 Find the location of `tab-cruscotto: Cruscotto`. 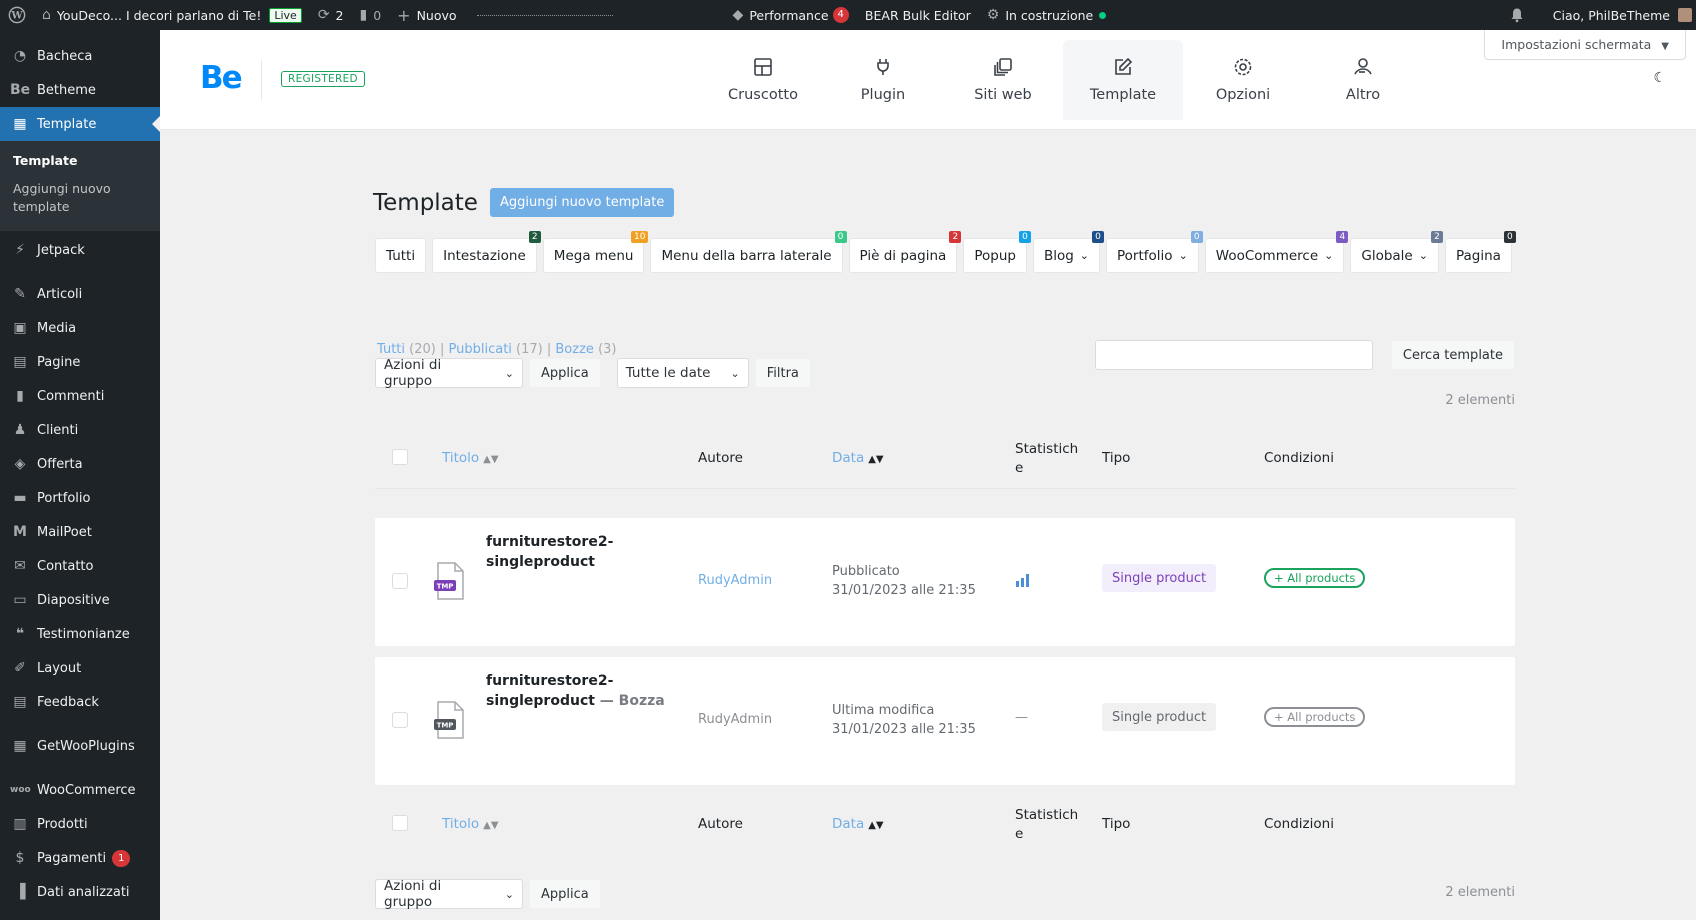

tab-cruscotto: Cruscotto is located at coordinates (763, 80).